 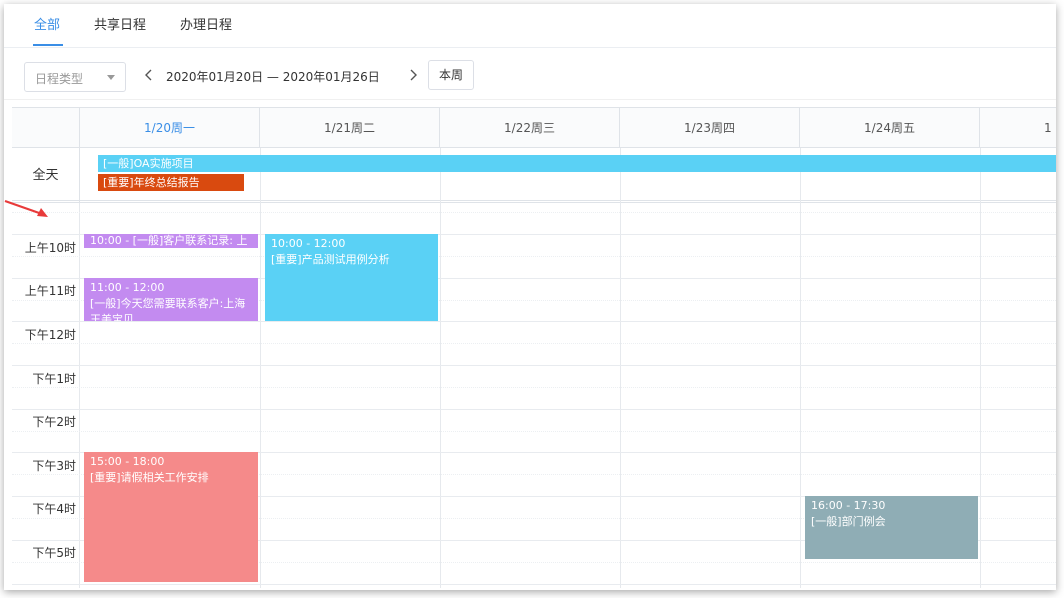 What do you see at coordinates (890, 128) in the screenshot?
I see `day-header-fri: 1/24周五` at bounding box center [890, 128].